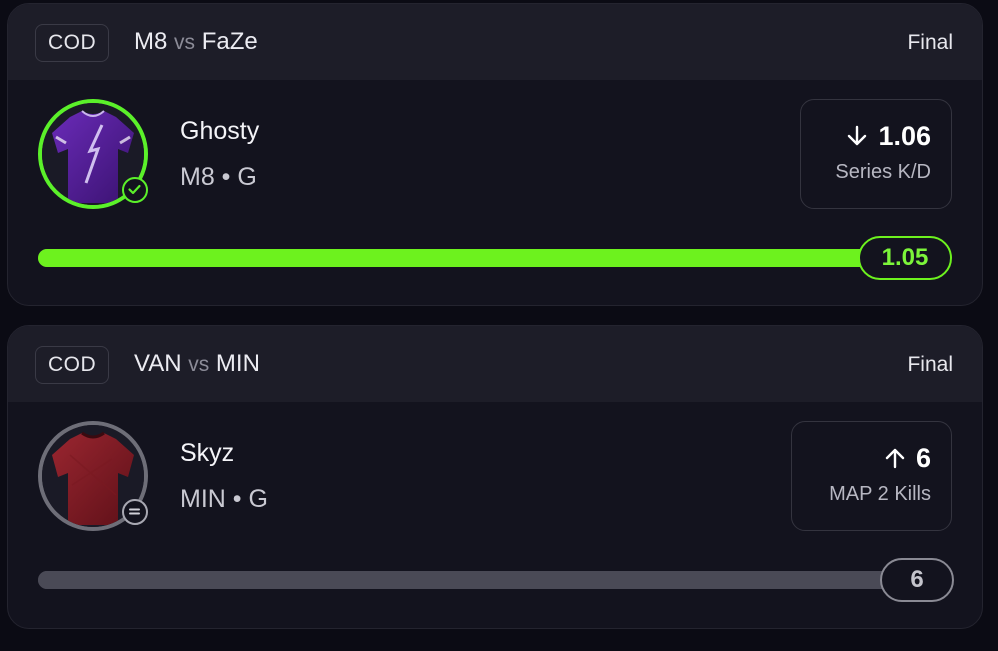 This screenshot has width=998, height=651. Describe the element at coordinates (907, 458) in the screenshot. I see `stat-value-row: 6` at that location.